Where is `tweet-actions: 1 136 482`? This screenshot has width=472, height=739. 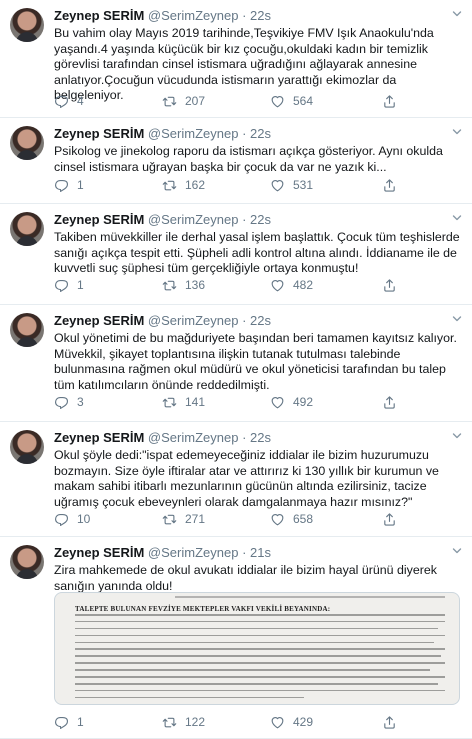
tweet-actions: 1 136 482 is located at coordinates (254, 285).